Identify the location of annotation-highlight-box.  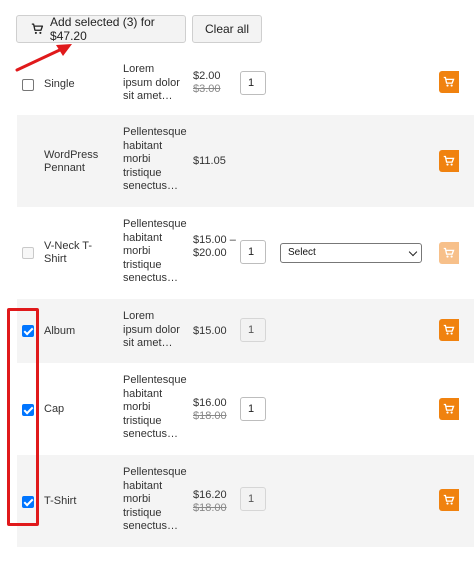
(23, 417).